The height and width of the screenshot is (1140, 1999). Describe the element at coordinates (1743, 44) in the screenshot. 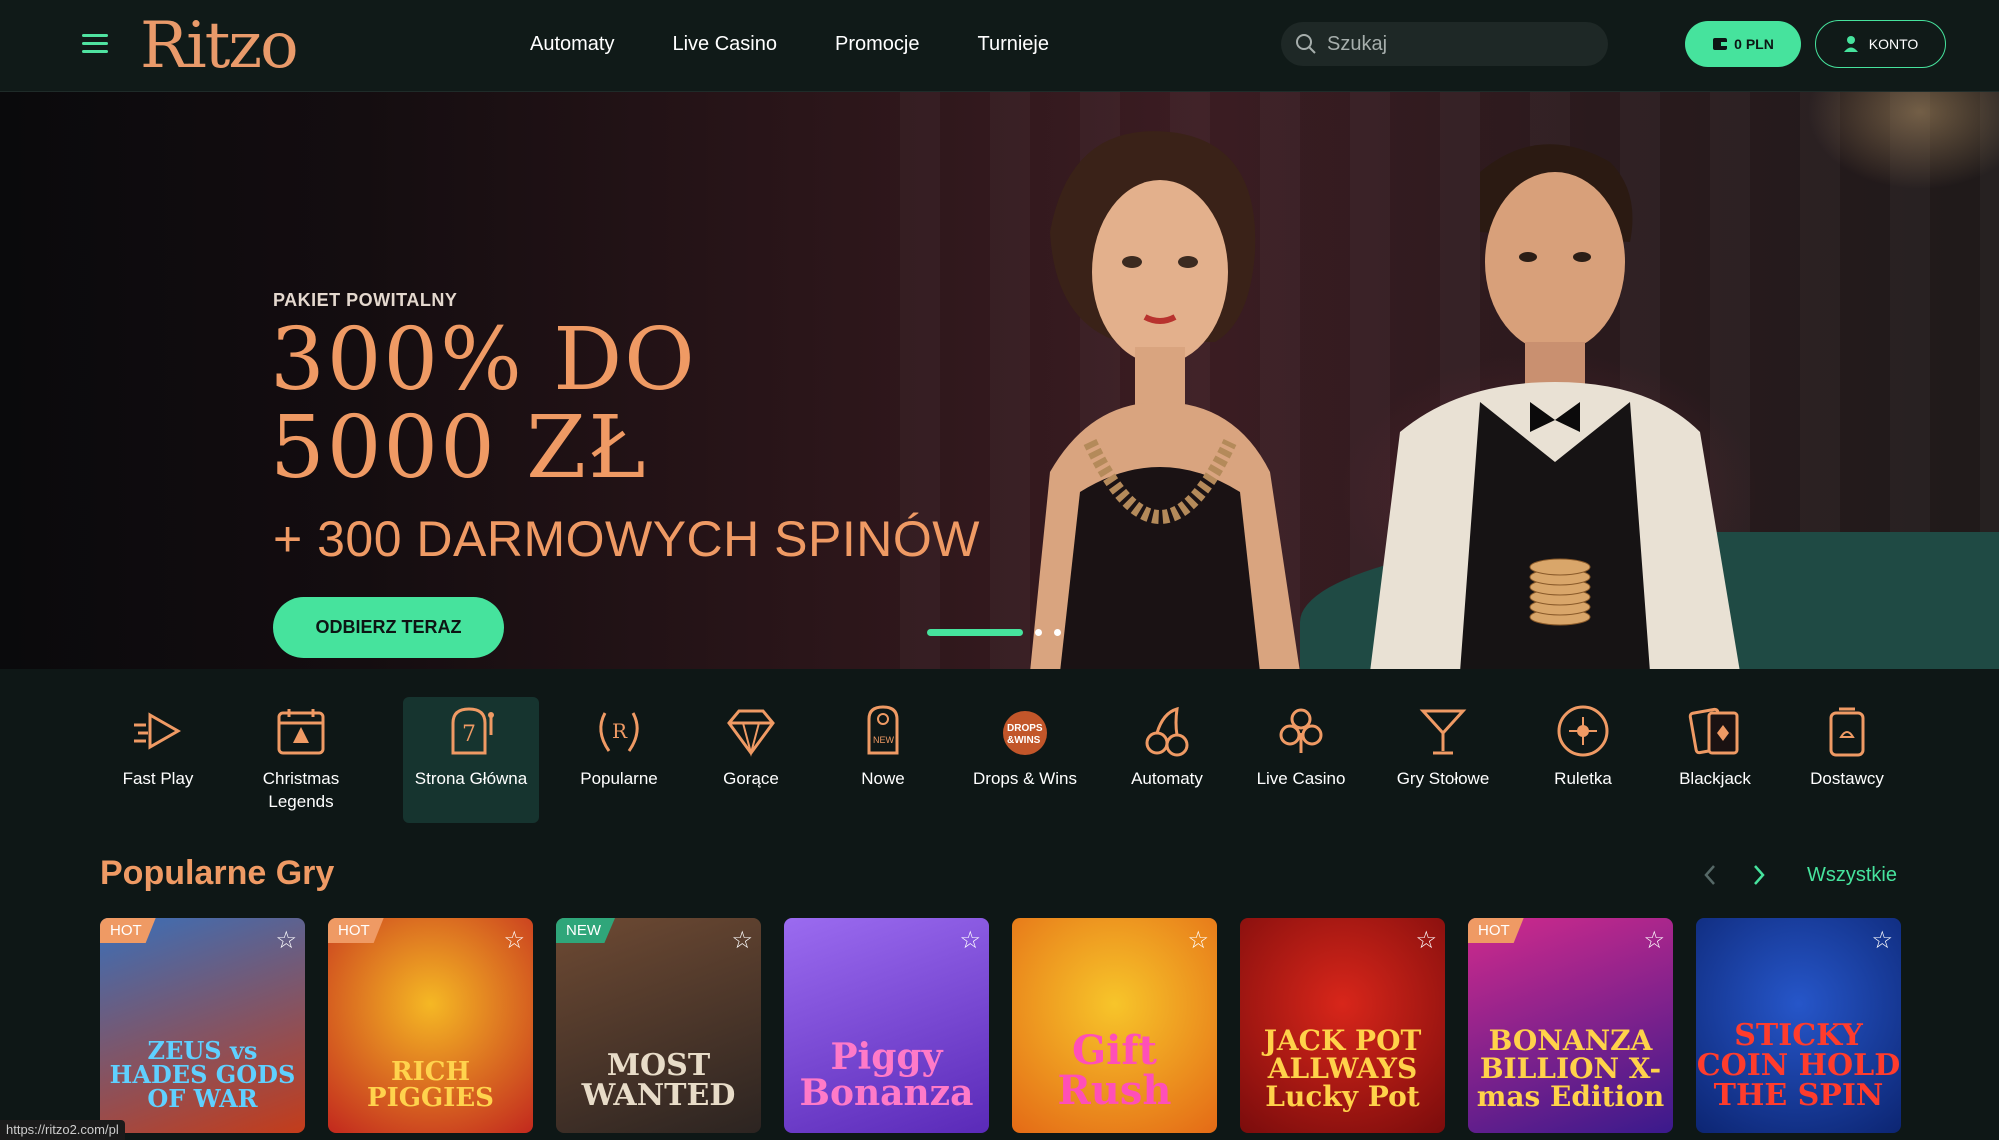

I see `wallet-button: 0 PLN` at that location.